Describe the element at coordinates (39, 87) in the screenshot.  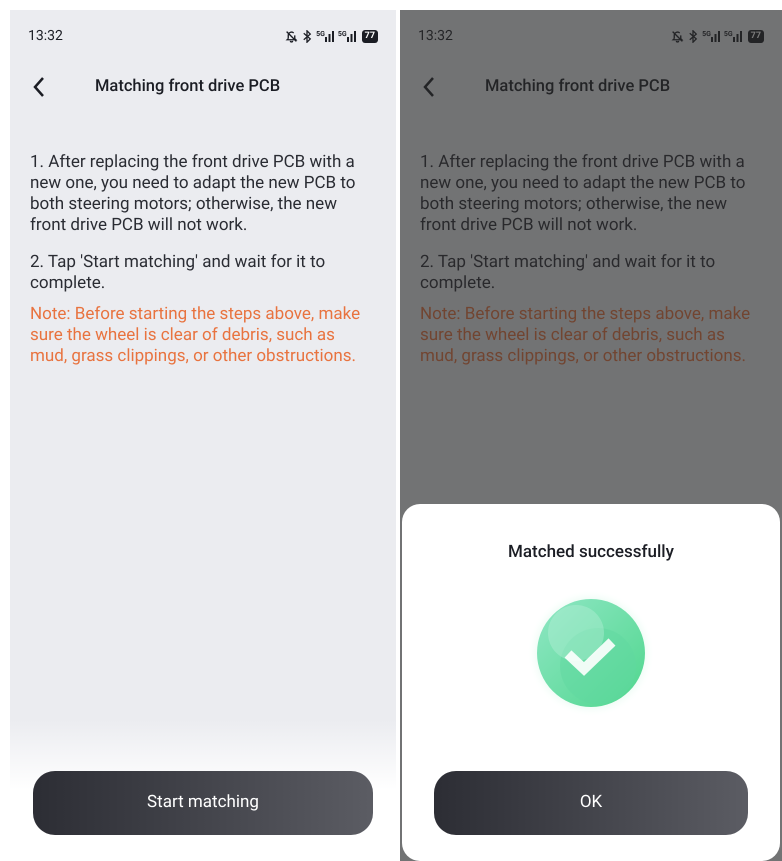
I see `back-icon` at that location.